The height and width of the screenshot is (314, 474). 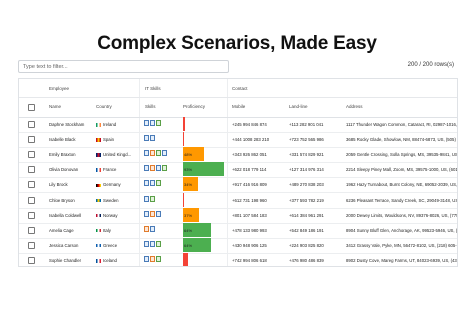 I want to click on landline-cell: +377 593 782 219, so click(x=306, y=200).